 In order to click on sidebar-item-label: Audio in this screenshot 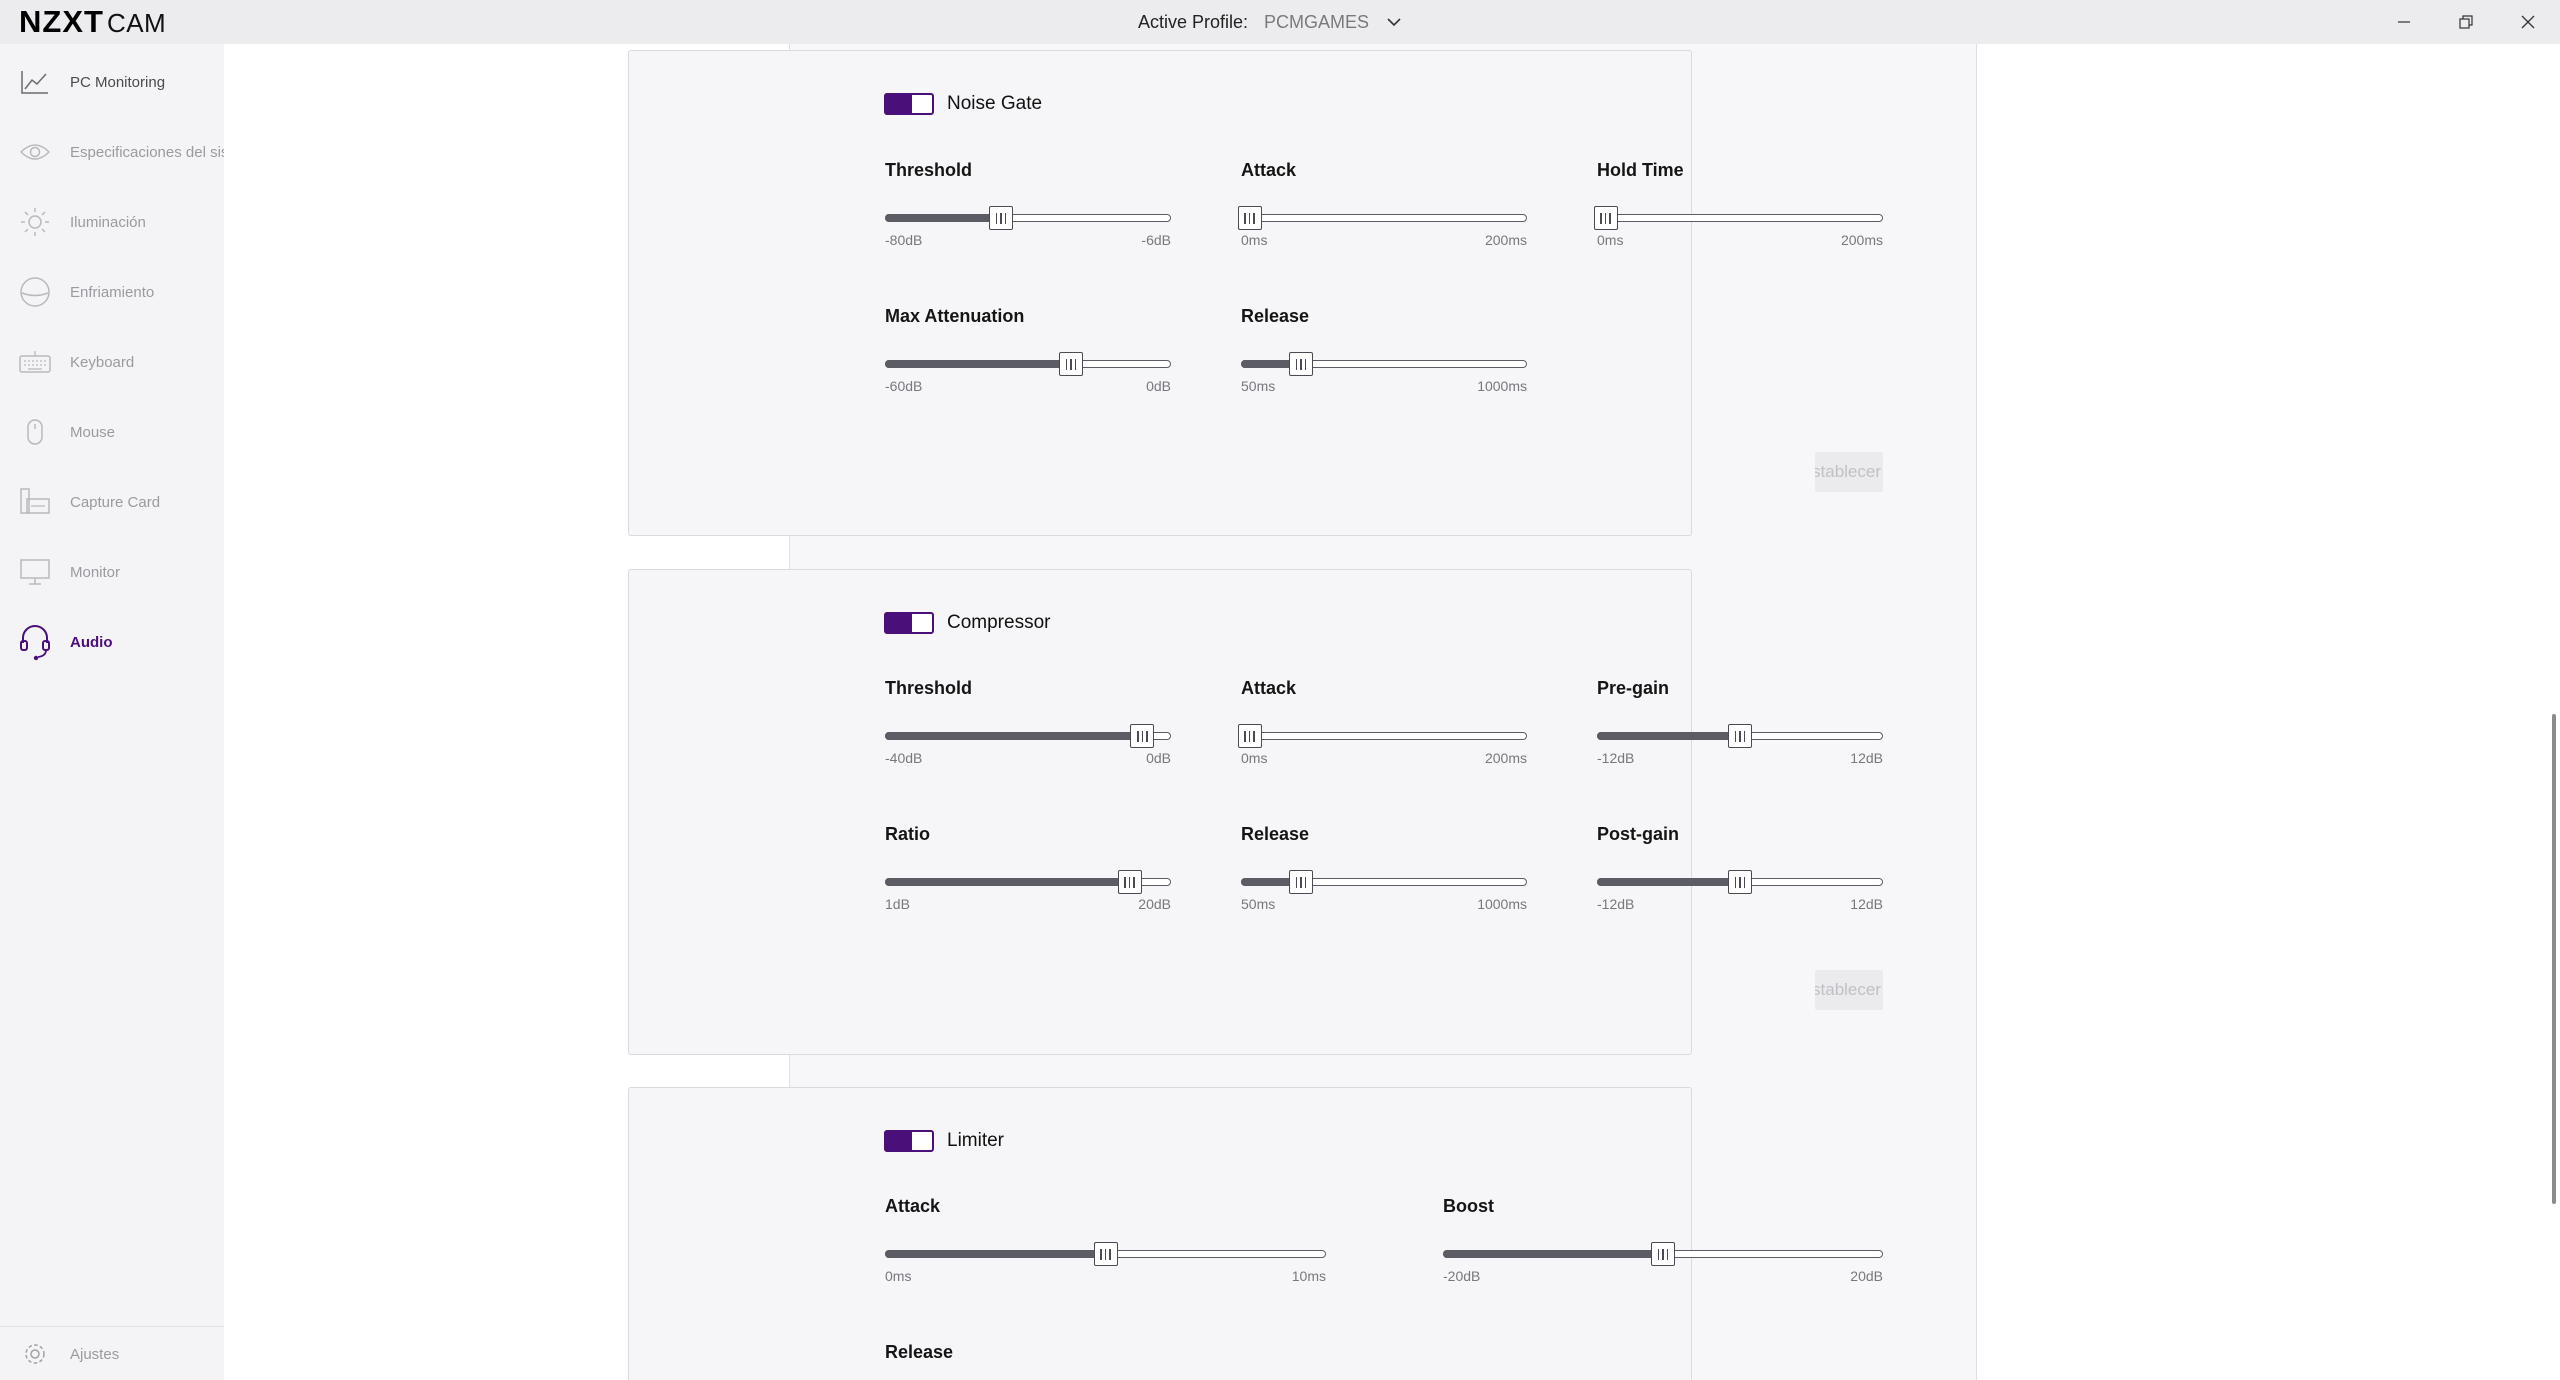, I will do `click(91, 642)`.